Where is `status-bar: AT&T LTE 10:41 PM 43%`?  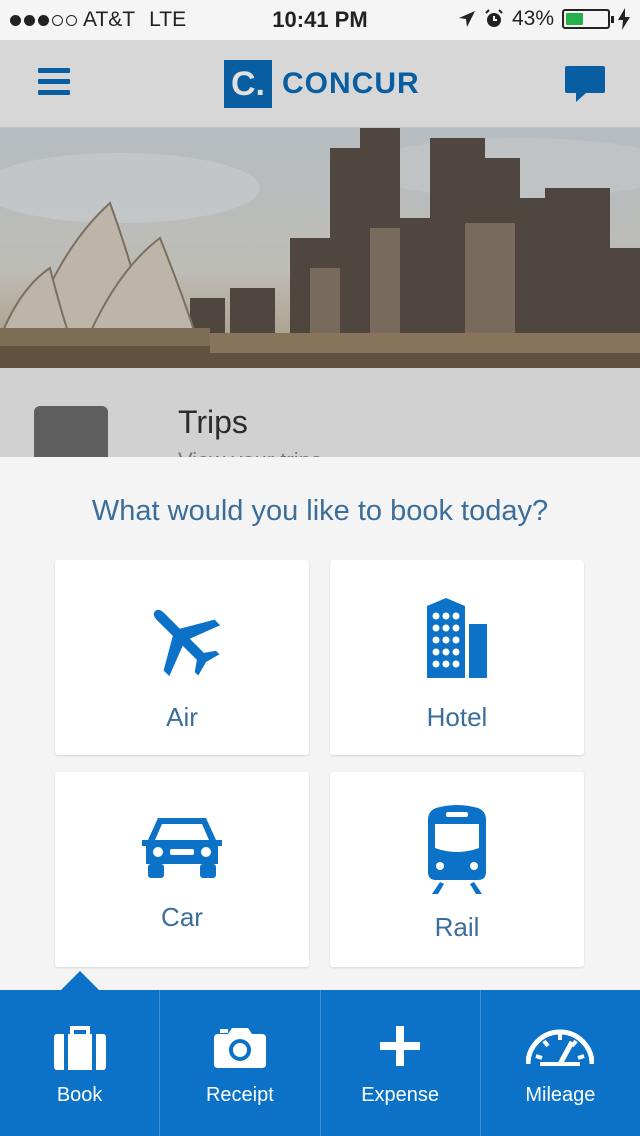
status-bar: AT&T LTE 10:41 PM 43% is located at coordinates (320, 20).